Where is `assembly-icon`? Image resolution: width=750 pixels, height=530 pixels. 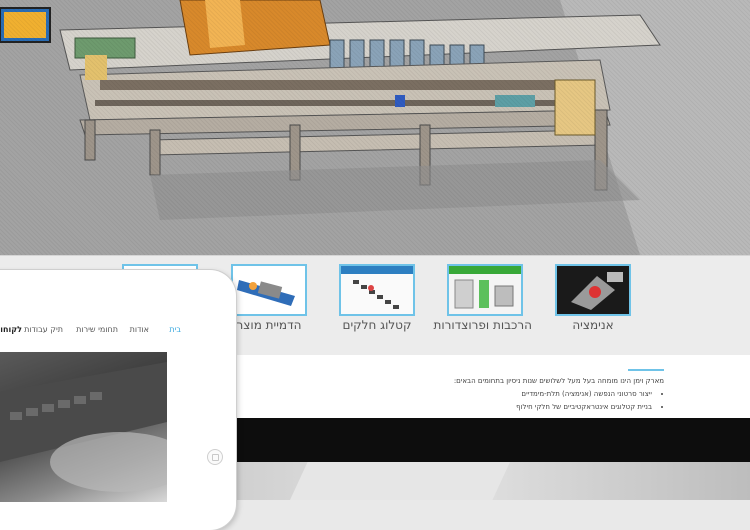
assembly-icon is located at coordinates (485, 290).